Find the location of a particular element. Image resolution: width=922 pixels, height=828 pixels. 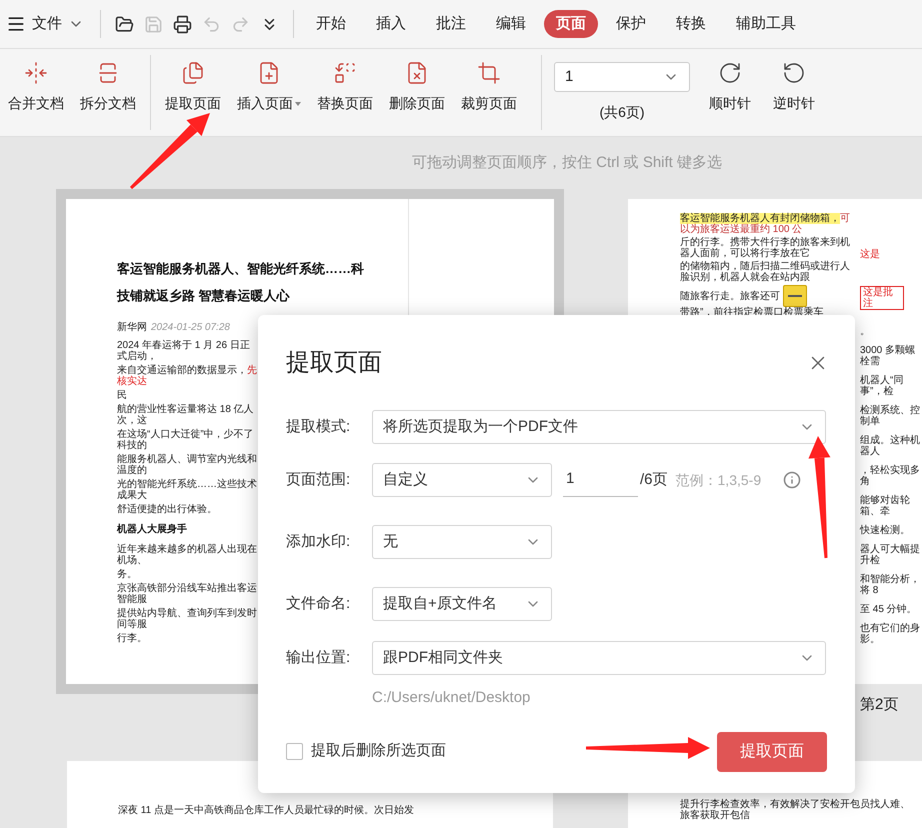

document-text: ，轻松实现多角 is located at coordinates (890, 476).